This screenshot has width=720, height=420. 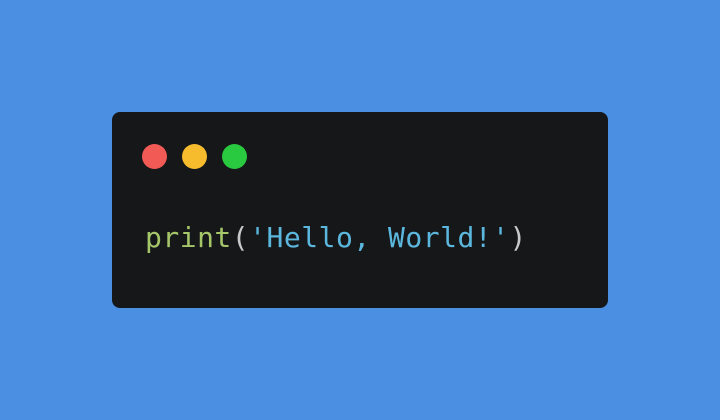 I want to click on code-line: print('Hello, World!'), so click(x=336, y=238).